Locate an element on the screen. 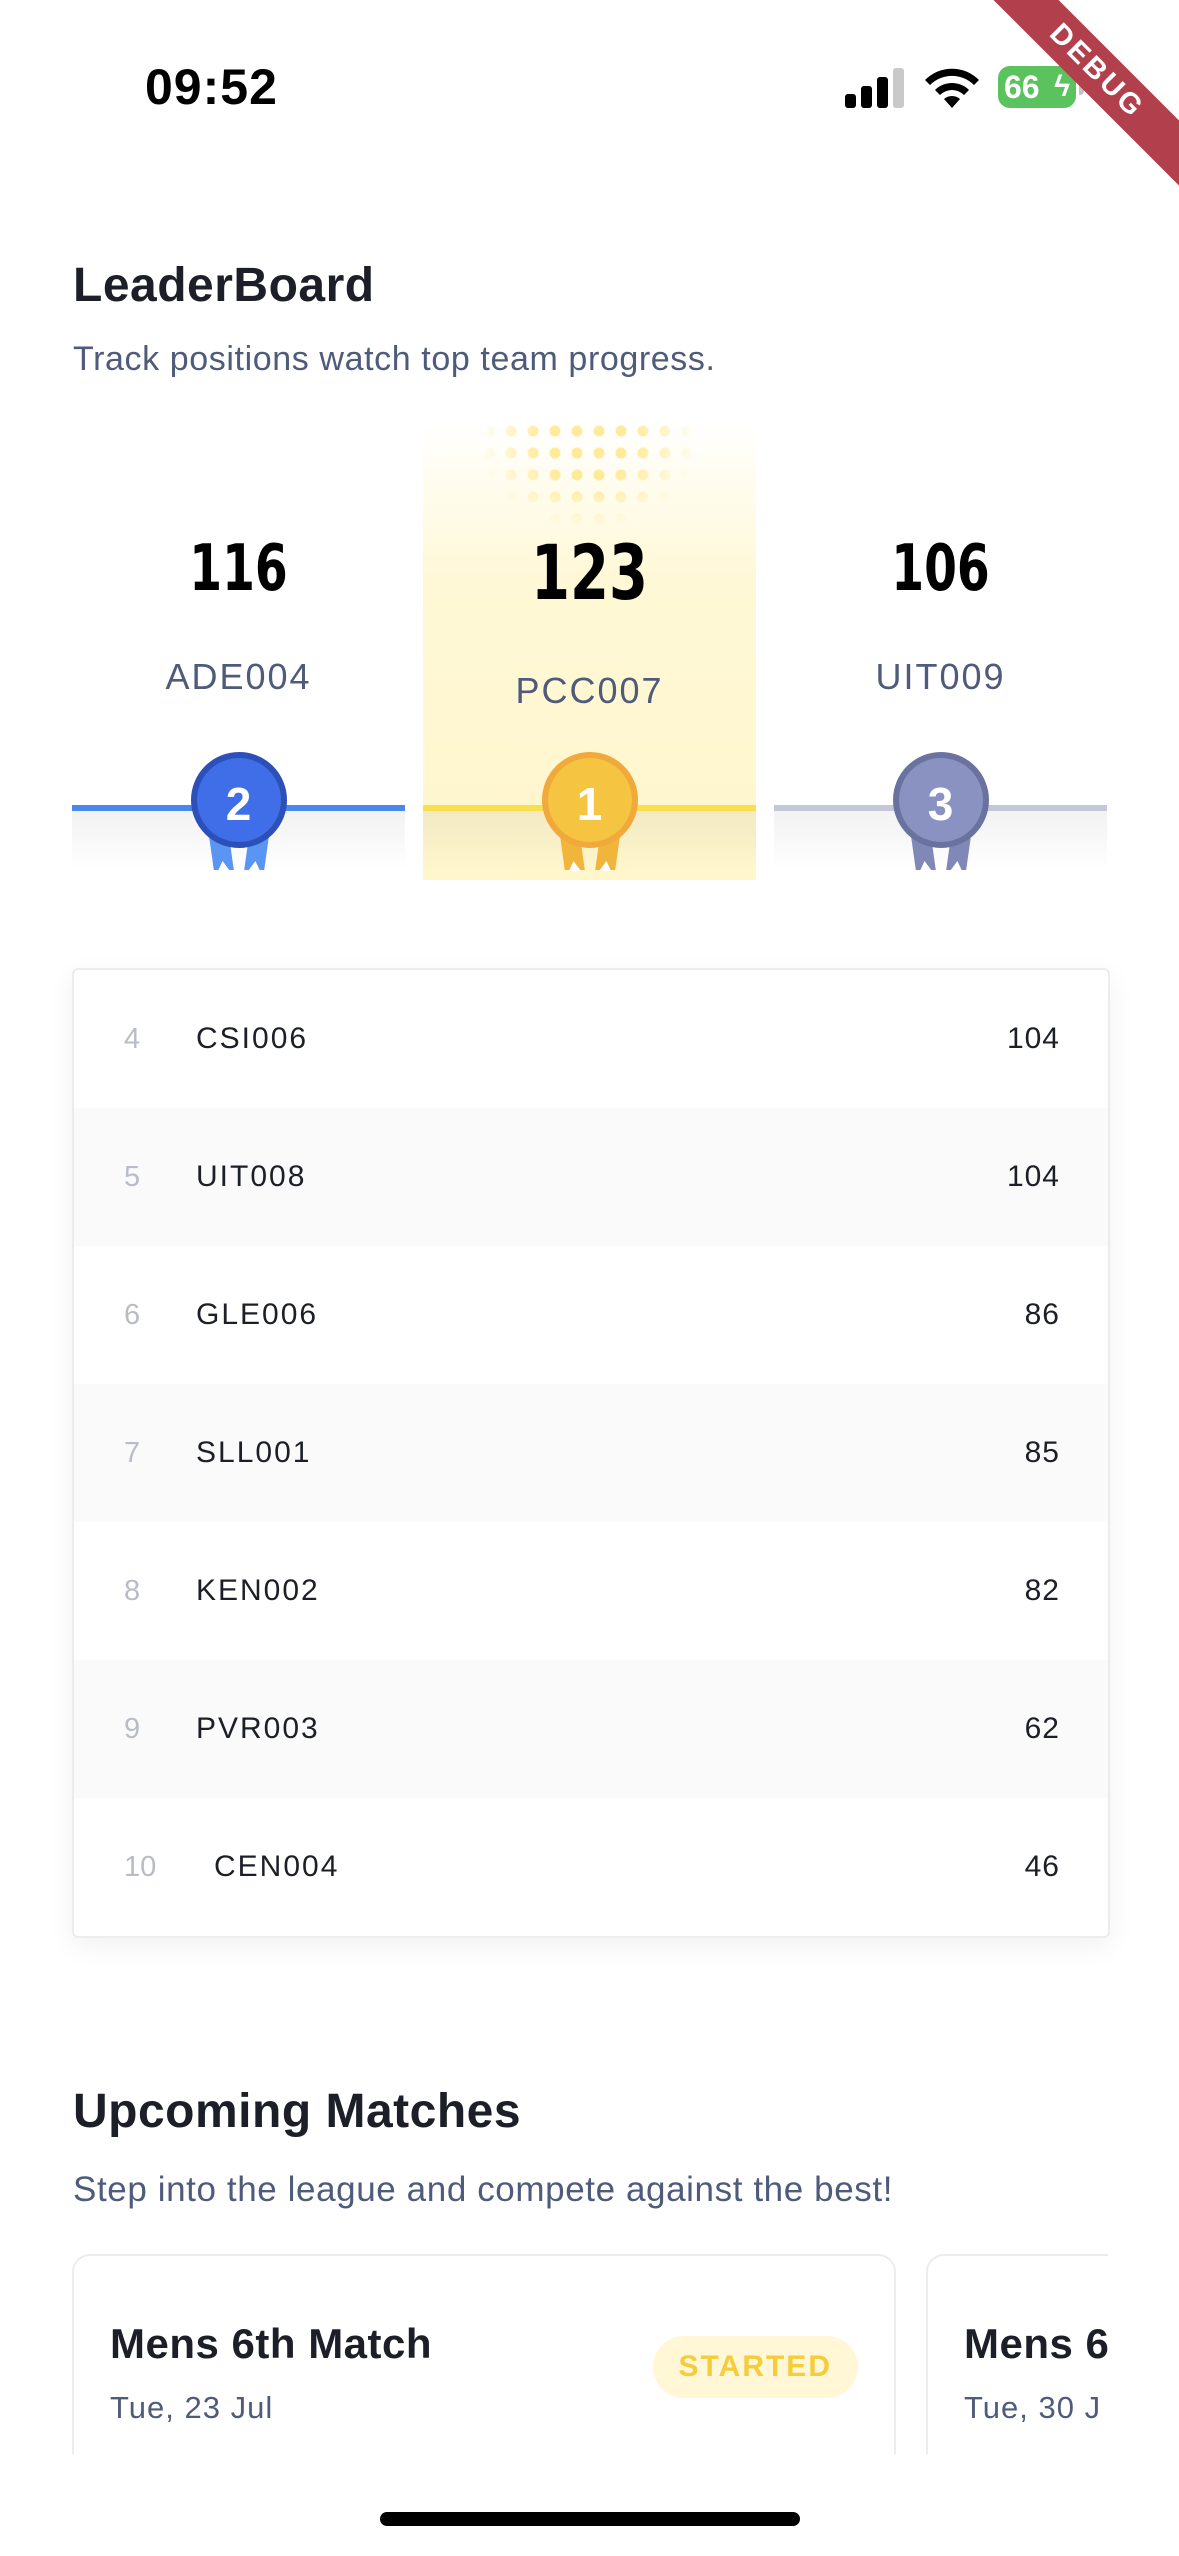 The height and width of the screenshot is (2556, 1179). ranking-row: 6 GLE006 86 is located at coordinates (591, 1315).